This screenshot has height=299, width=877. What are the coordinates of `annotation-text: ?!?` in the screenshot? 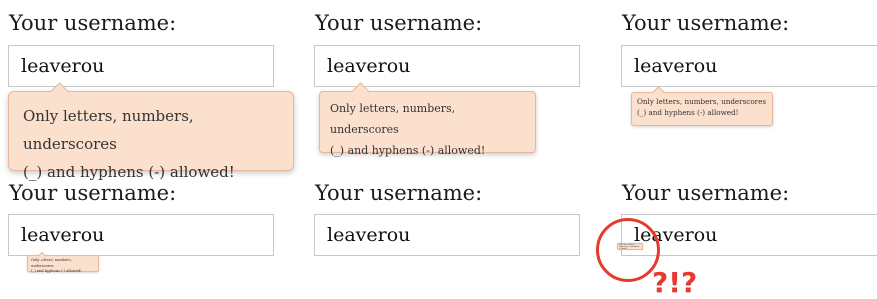 It's located at (675, 282).